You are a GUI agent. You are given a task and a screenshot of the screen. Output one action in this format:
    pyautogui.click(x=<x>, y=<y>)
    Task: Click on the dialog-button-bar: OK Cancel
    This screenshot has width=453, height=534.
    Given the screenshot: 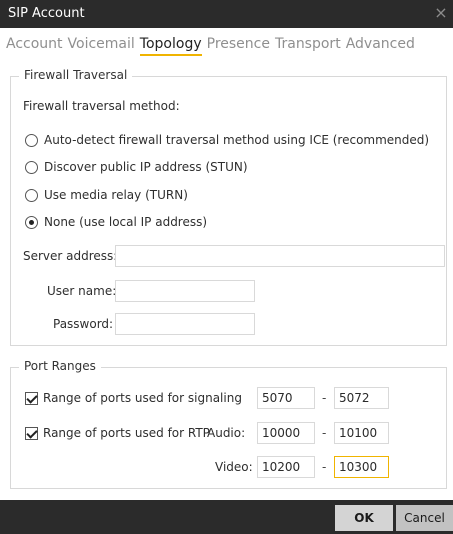 What is the action you would take?
    pyautogui.click(x=226, y=517)
    